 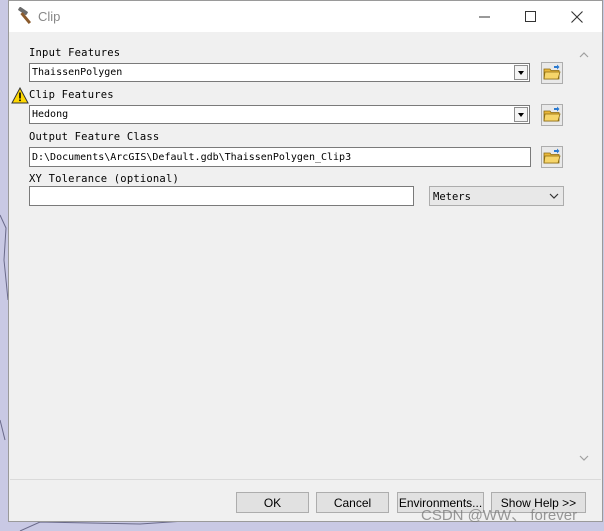 I want to click on maximize-icon, so click(x=530, y=16).